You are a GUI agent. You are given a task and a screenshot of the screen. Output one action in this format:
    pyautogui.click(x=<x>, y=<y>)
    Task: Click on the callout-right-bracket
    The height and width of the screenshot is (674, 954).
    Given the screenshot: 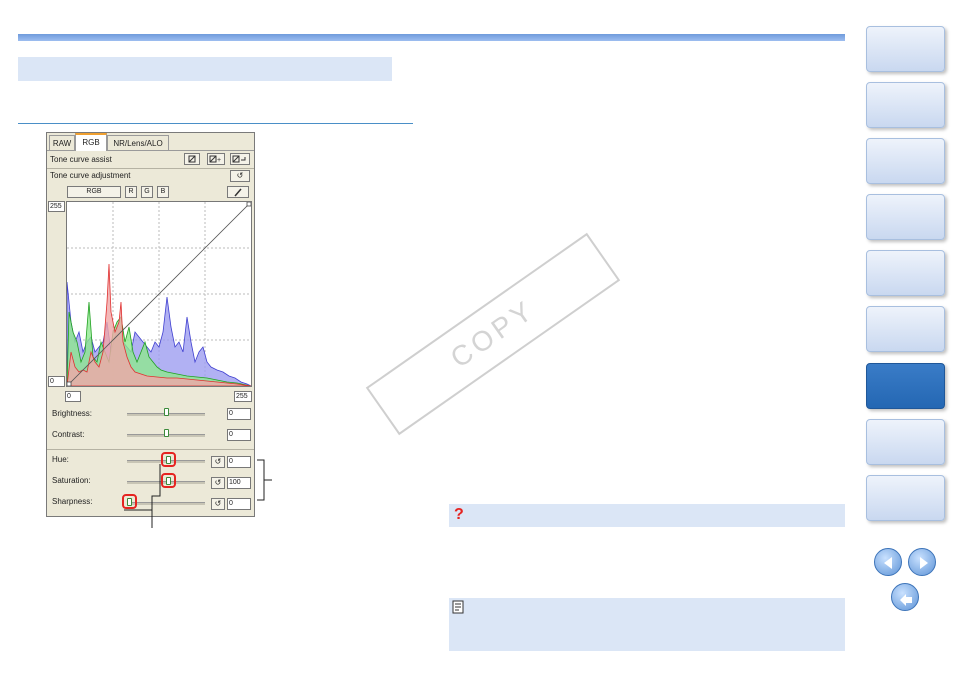 What is the action you would take?
    pyautogui.click(x=261, y=480)
    